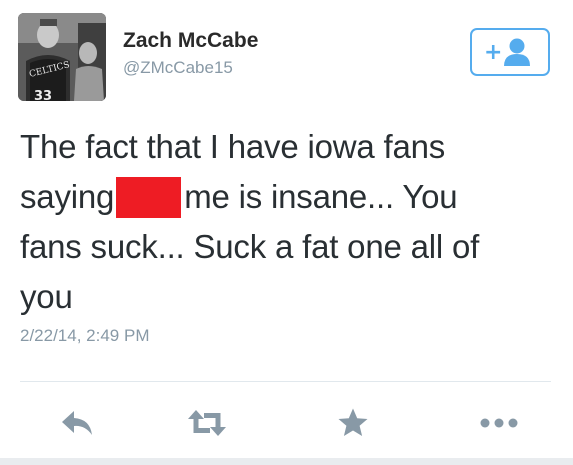  I want to click on profile-photo: CELTICS 33, so click(62, 57).